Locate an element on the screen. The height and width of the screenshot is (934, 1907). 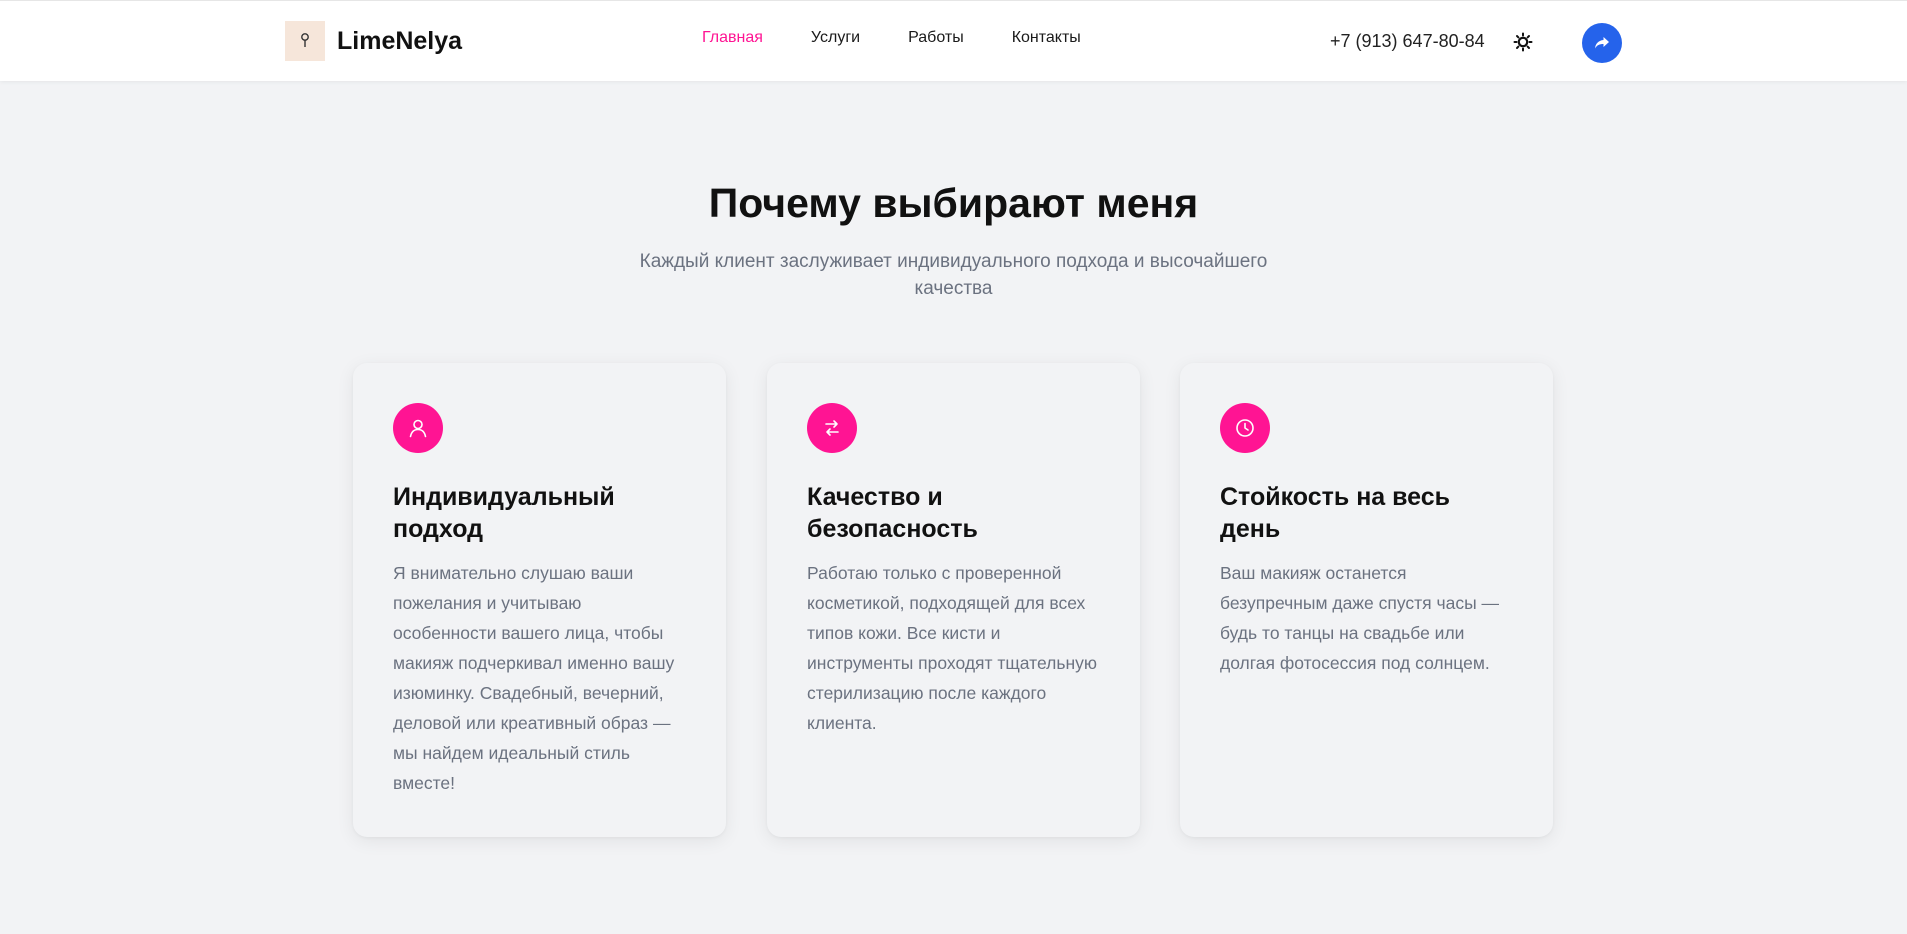
share-button is located at coordinates (1602, 43).